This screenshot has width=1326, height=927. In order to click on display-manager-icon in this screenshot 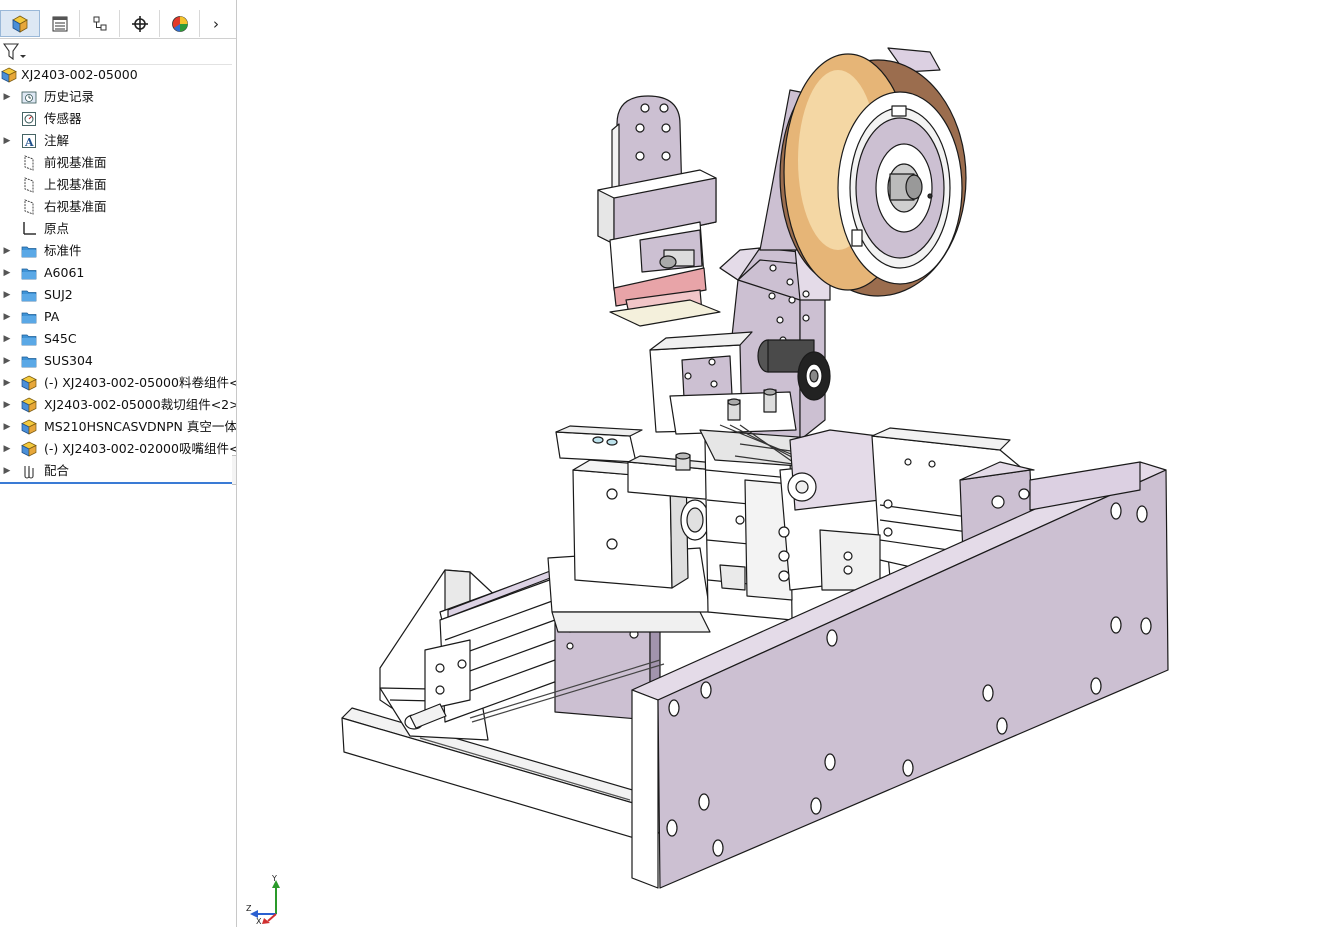, I will do `click(179, 23)`.